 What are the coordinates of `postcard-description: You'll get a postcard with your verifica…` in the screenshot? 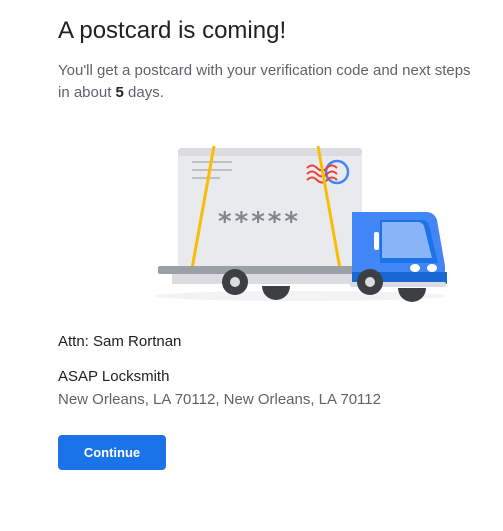 It's located at (268, 82).